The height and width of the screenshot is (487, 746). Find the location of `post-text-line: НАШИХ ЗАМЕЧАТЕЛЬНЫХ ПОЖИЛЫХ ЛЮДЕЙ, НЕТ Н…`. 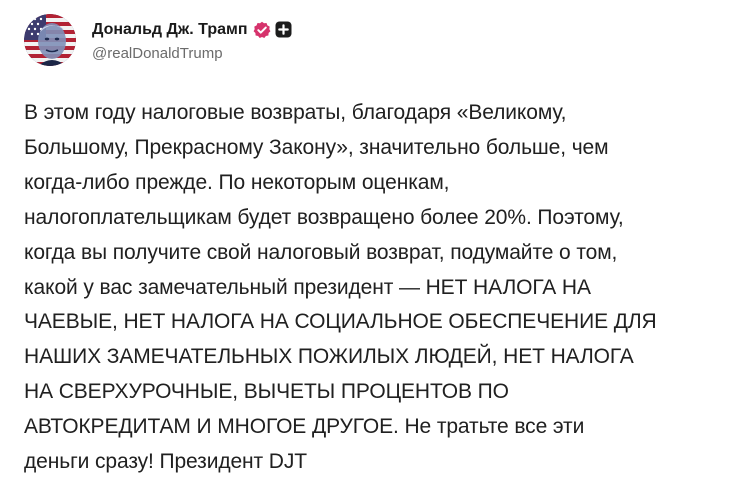

post-text-line: НАШИХ ЗАМЕЧАТЕЛЬНЫХ ПОЖИЛЫХ ЛЮДЕЙ, НЕТ Н… is located at coordinates (329, 357).